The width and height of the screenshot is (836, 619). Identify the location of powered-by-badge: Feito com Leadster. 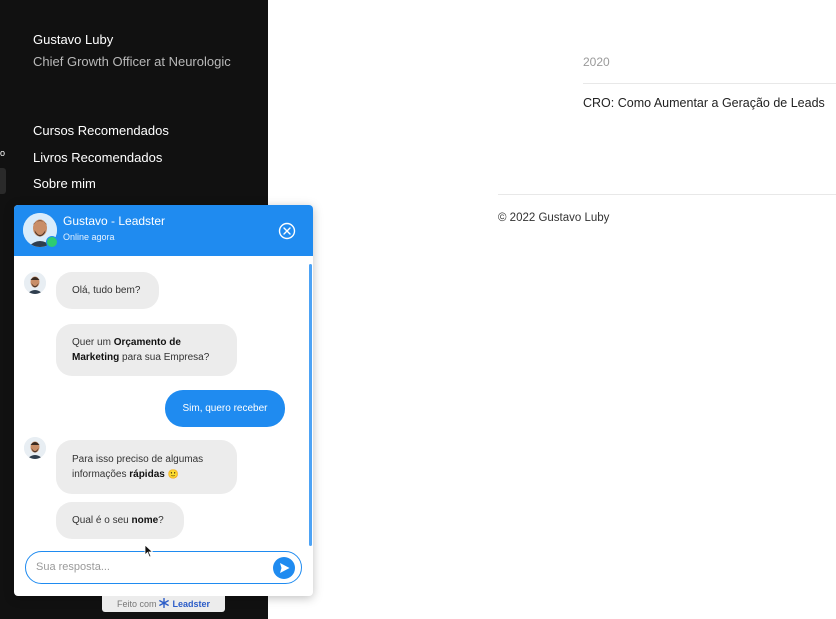
(163, 604).